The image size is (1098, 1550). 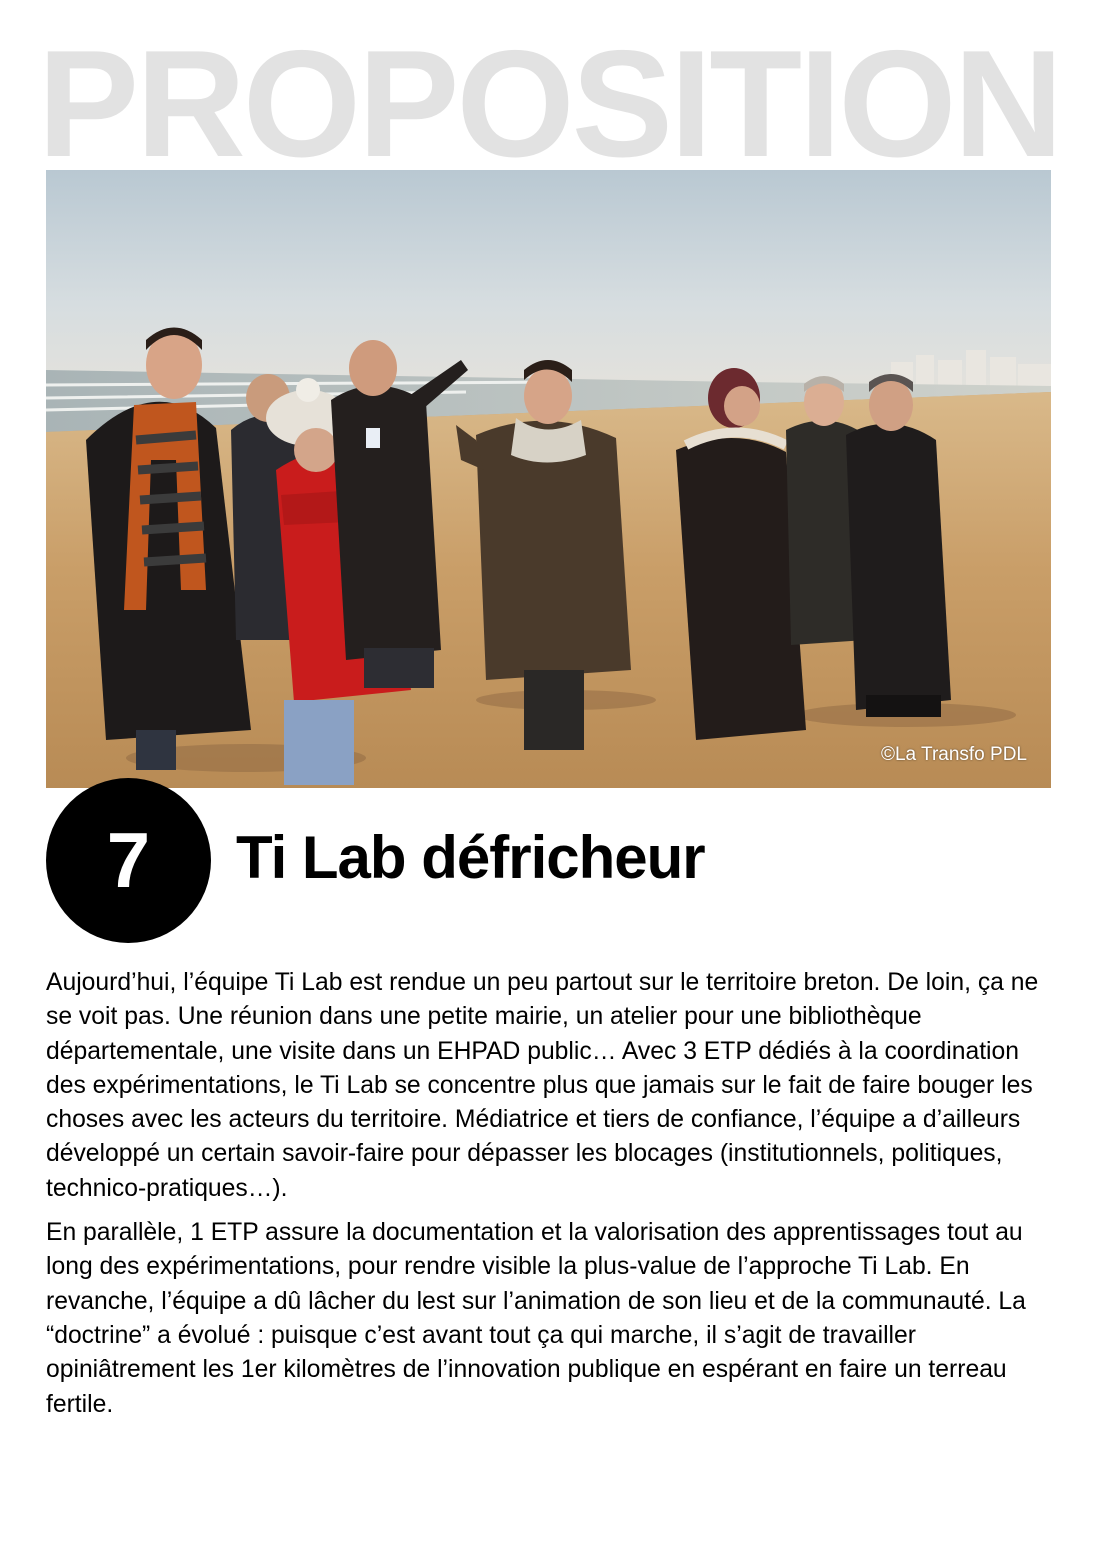 I want to click on header-word: PROPOSITION, so click(x=550, y=104).